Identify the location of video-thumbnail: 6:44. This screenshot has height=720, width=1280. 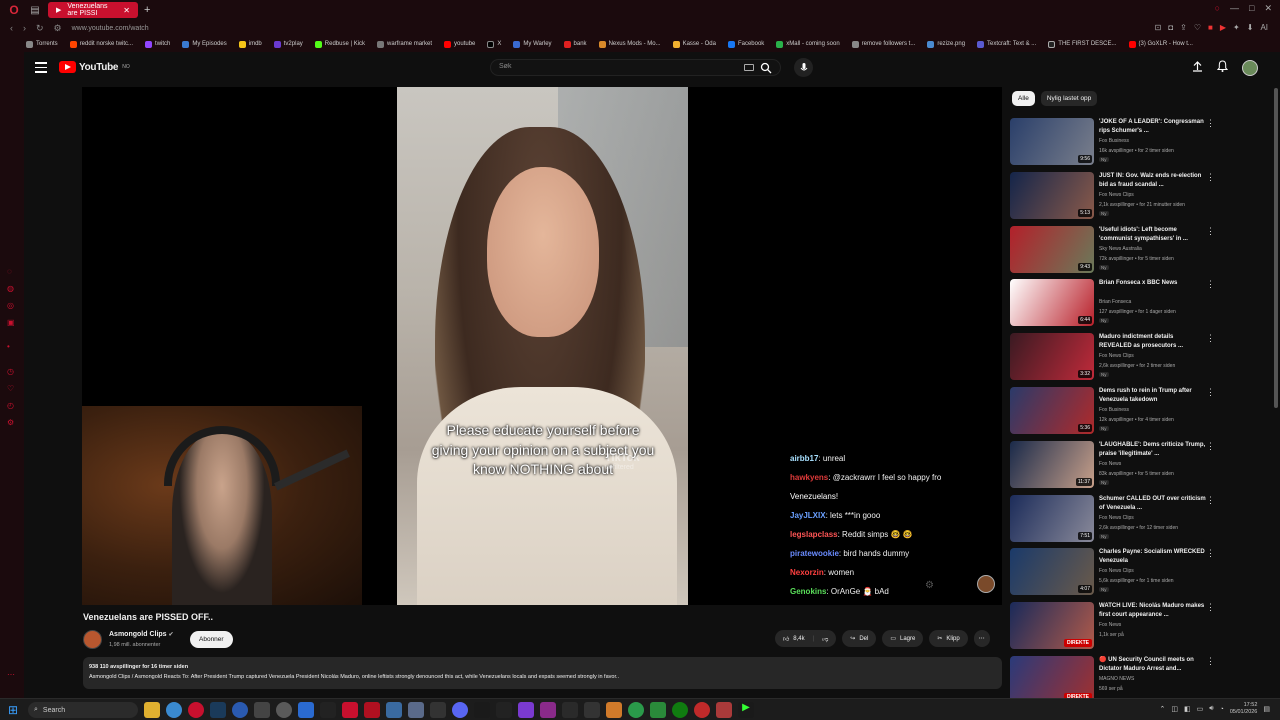
(1052, 303).